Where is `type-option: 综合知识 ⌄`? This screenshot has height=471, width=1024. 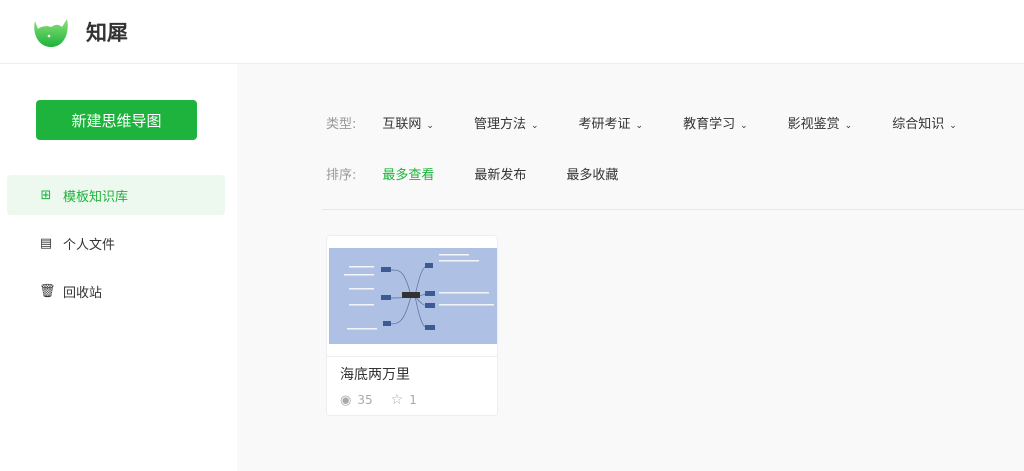 type-option: 综合知识 ⌄ is located at coordinates (924, 122).